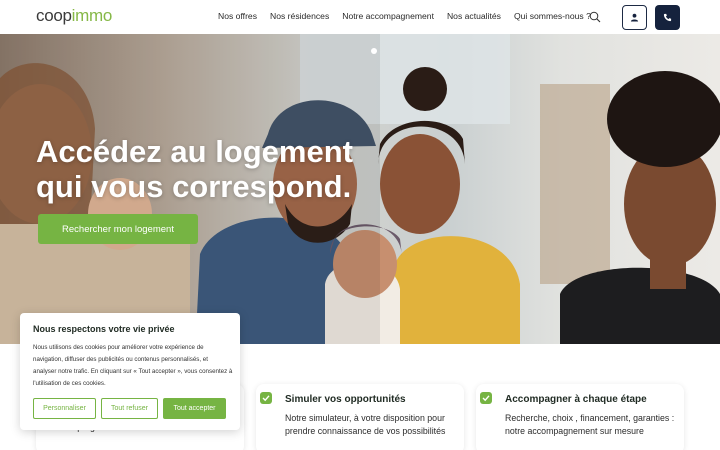  What do you see at coordinates (194, 169) in the screenshot?
I see `hero-title: Accédez au logement qui vous correspond.` at bounding box center [194, 169].